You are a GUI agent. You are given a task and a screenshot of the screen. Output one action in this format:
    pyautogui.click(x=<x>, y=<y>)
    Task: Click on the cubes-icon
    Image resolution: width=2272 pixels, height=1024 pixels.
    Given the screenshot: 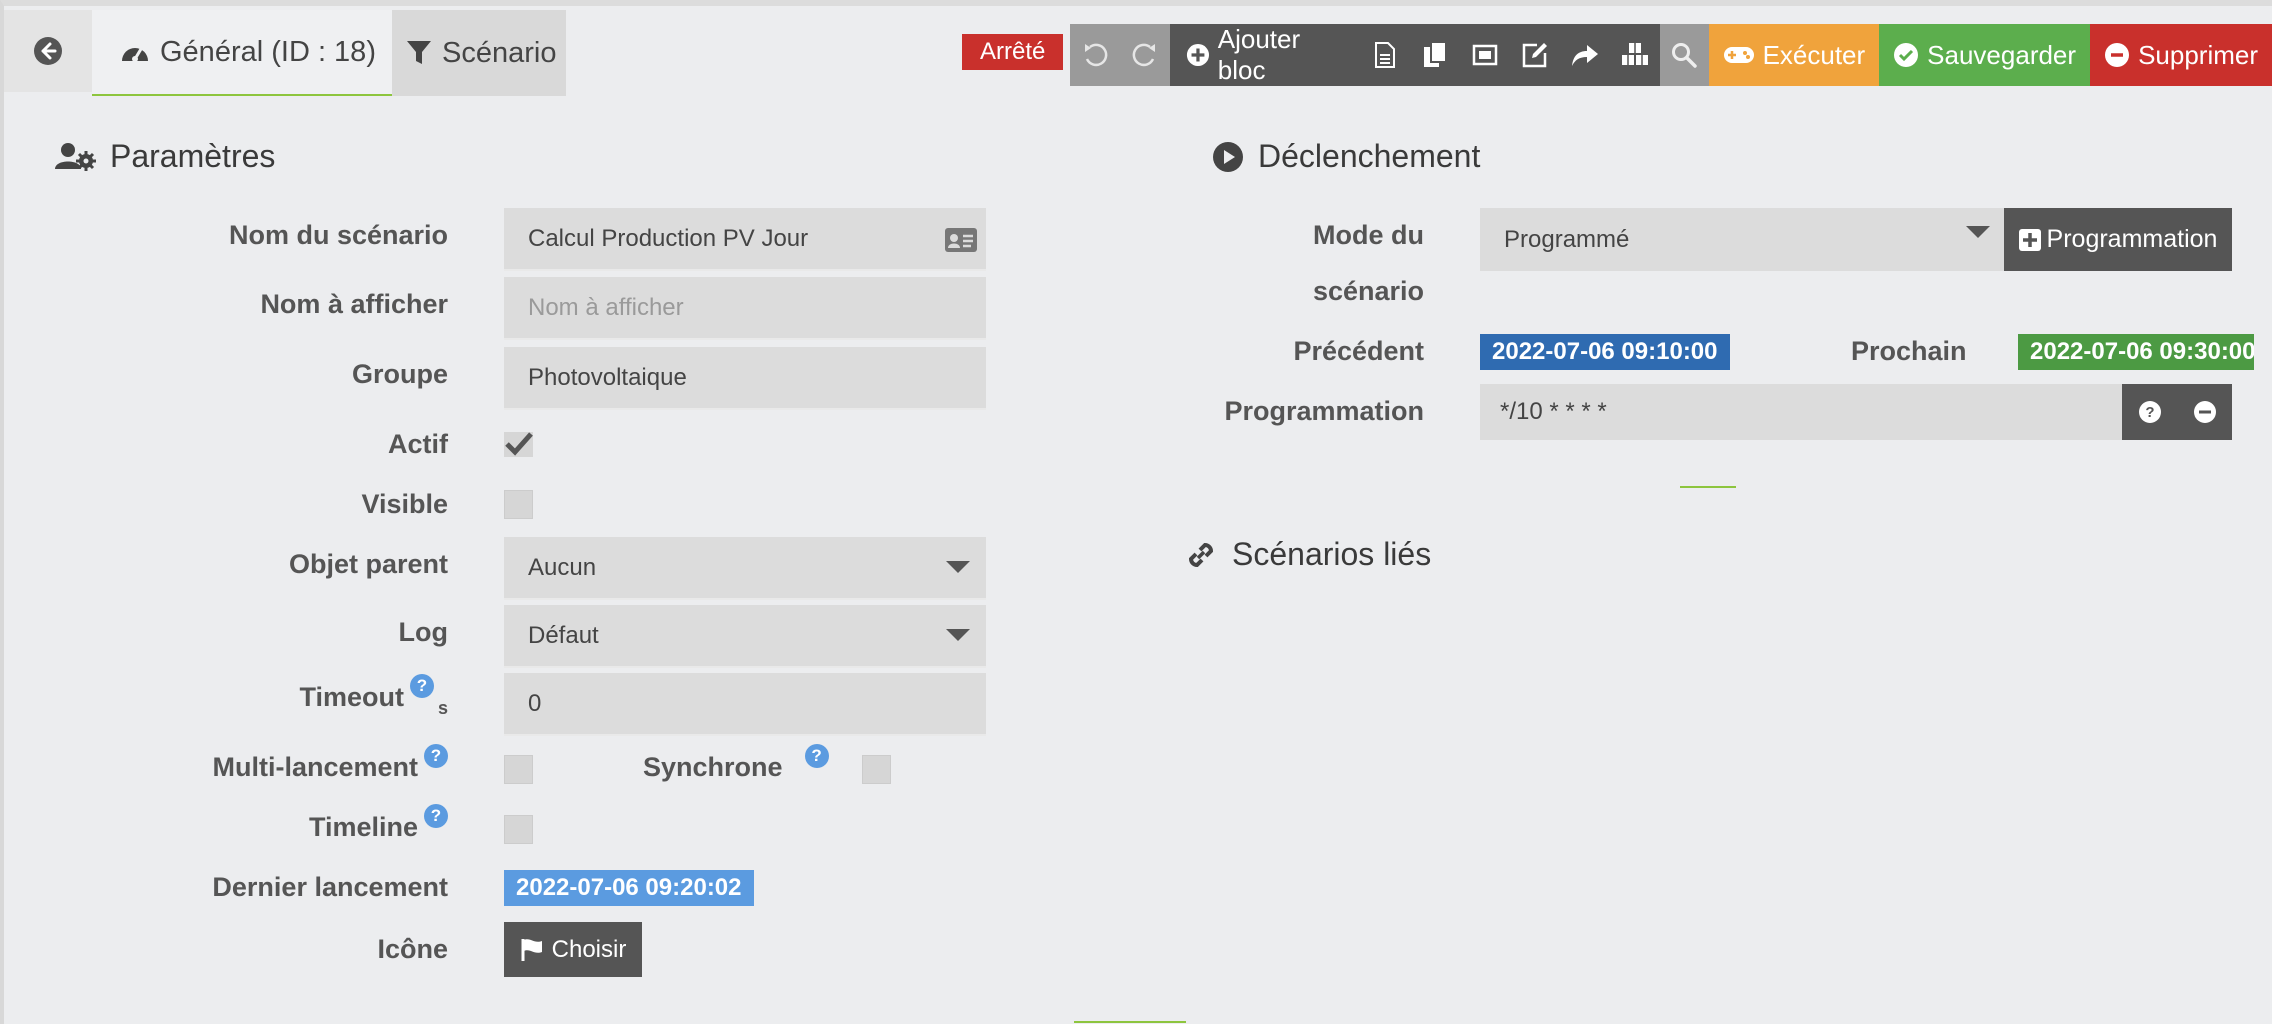 What is the action you would take?
    pyautogui.click(x=1634, y=54)
    